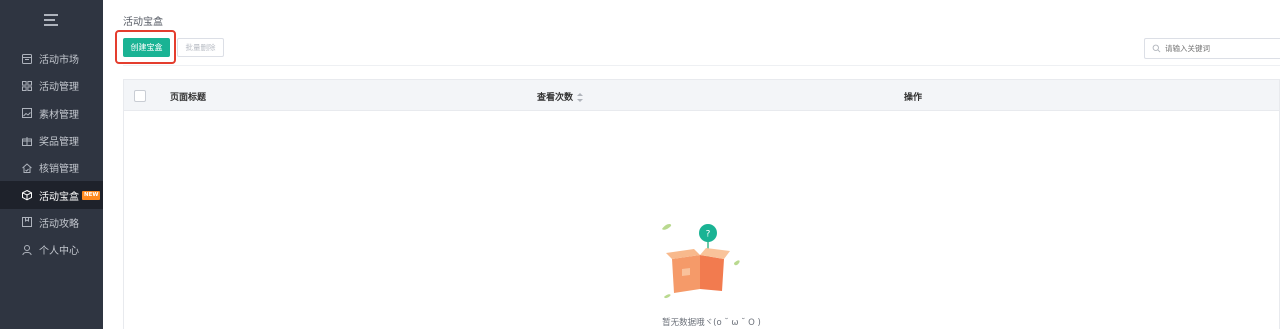 The image size is (1280, 329). I want to click on sidebar-item-activity-box: 活动宝盒 NEW, so click(51, 195).